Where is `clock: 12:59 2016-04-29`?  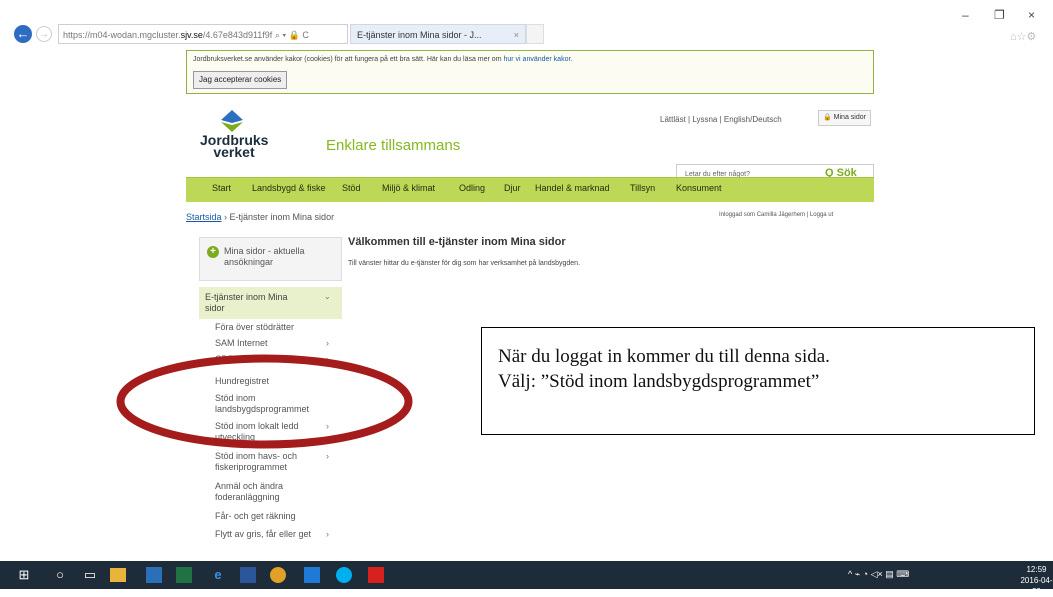 clock: 12:59 2016-04-29 is located at coordinates (1036, 580).